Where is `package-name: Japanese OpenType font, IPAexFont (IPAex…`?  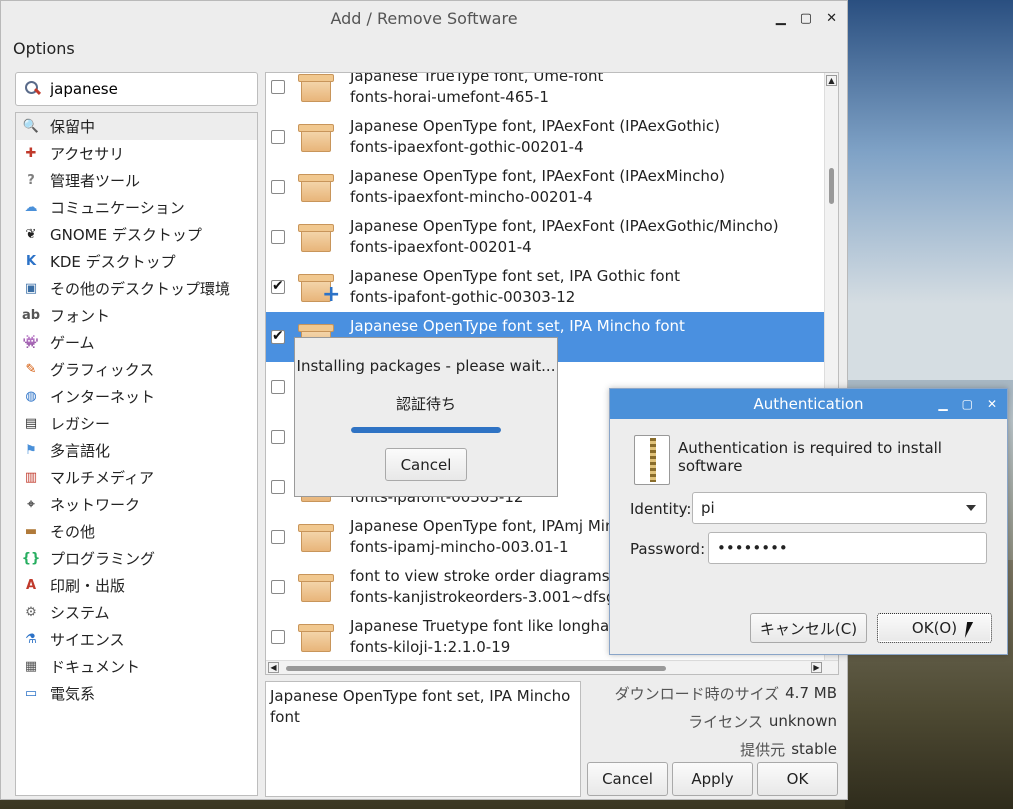
package-name: Japanese OpenType font, IPAexFont (IPAex… is located at coordinates (564, 226).